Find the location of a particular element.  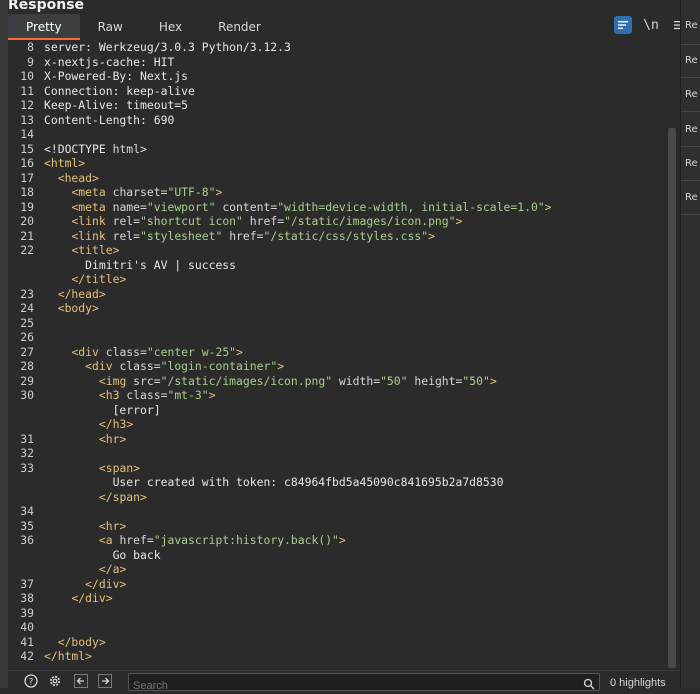

line-number: 14 is located at coordinates (27, 134).